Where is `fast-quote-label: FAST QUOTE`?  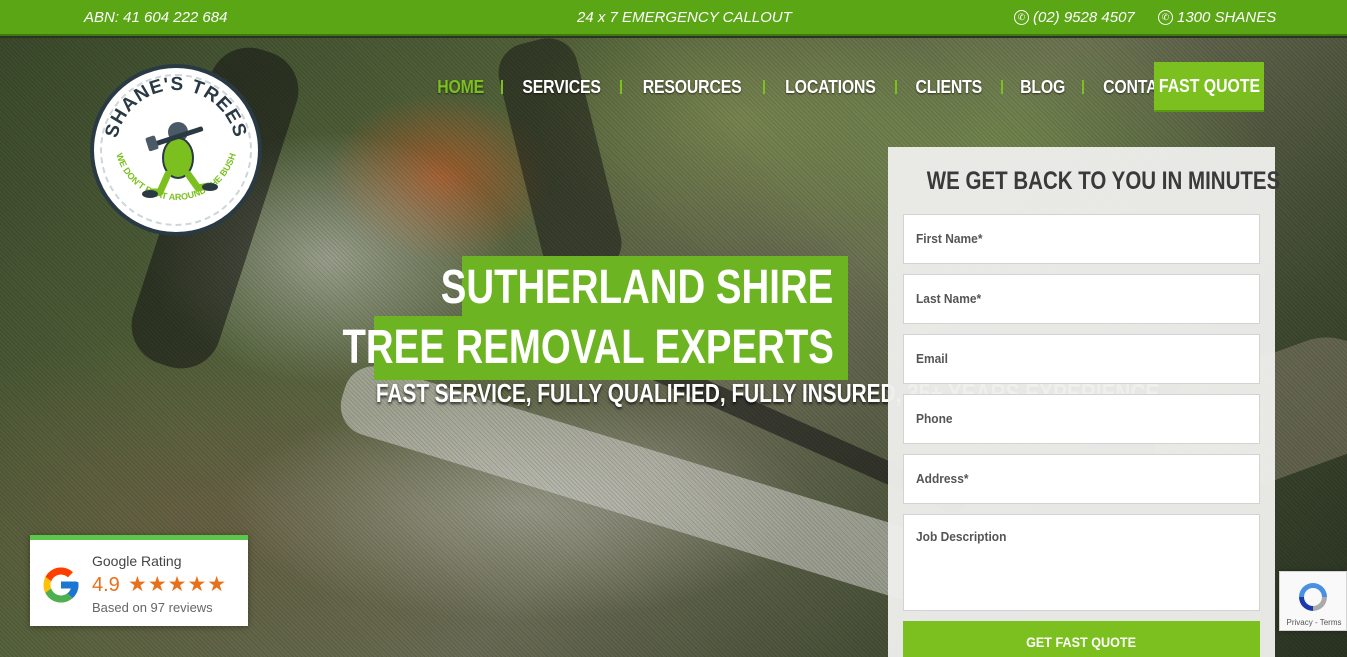
fast-quote-label: FAST QUOTE is located at coordinates (1209, 85).